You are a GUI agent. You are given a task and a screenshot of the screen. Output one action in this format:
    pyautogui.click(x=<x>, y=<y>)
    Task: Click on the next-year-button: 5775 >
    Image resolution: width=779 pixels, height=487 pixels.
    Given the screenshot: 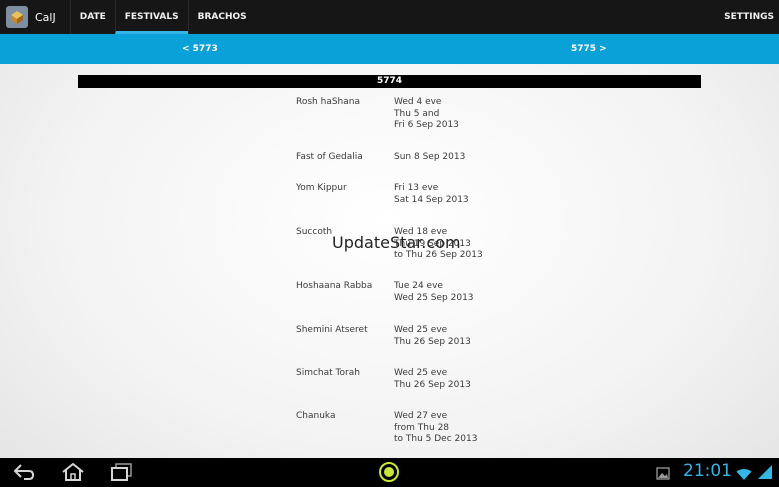 What is the action you would take?
    pyautogui.click(x=589, y=49)
    